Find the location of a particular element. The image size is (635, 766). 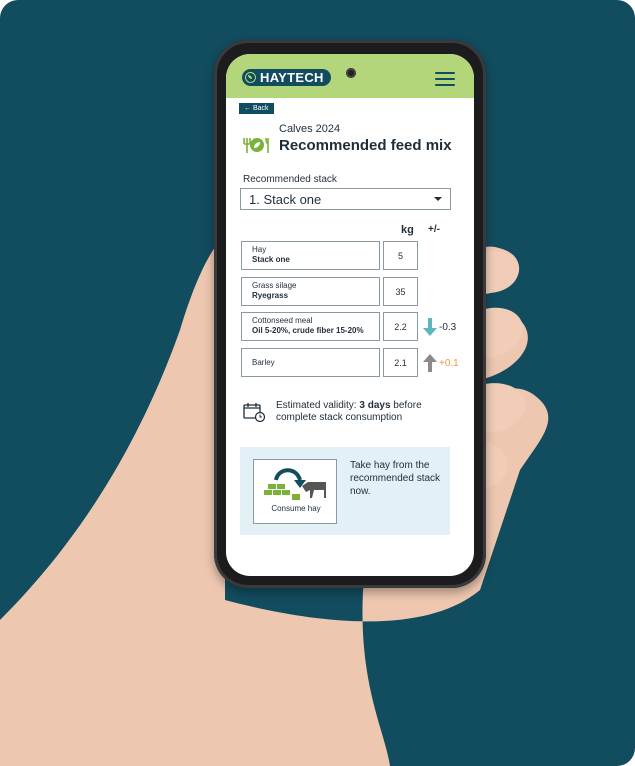

feed-detail: Oil 5-20%, crude fiber 15-20% is located at coordinates (308, 330).